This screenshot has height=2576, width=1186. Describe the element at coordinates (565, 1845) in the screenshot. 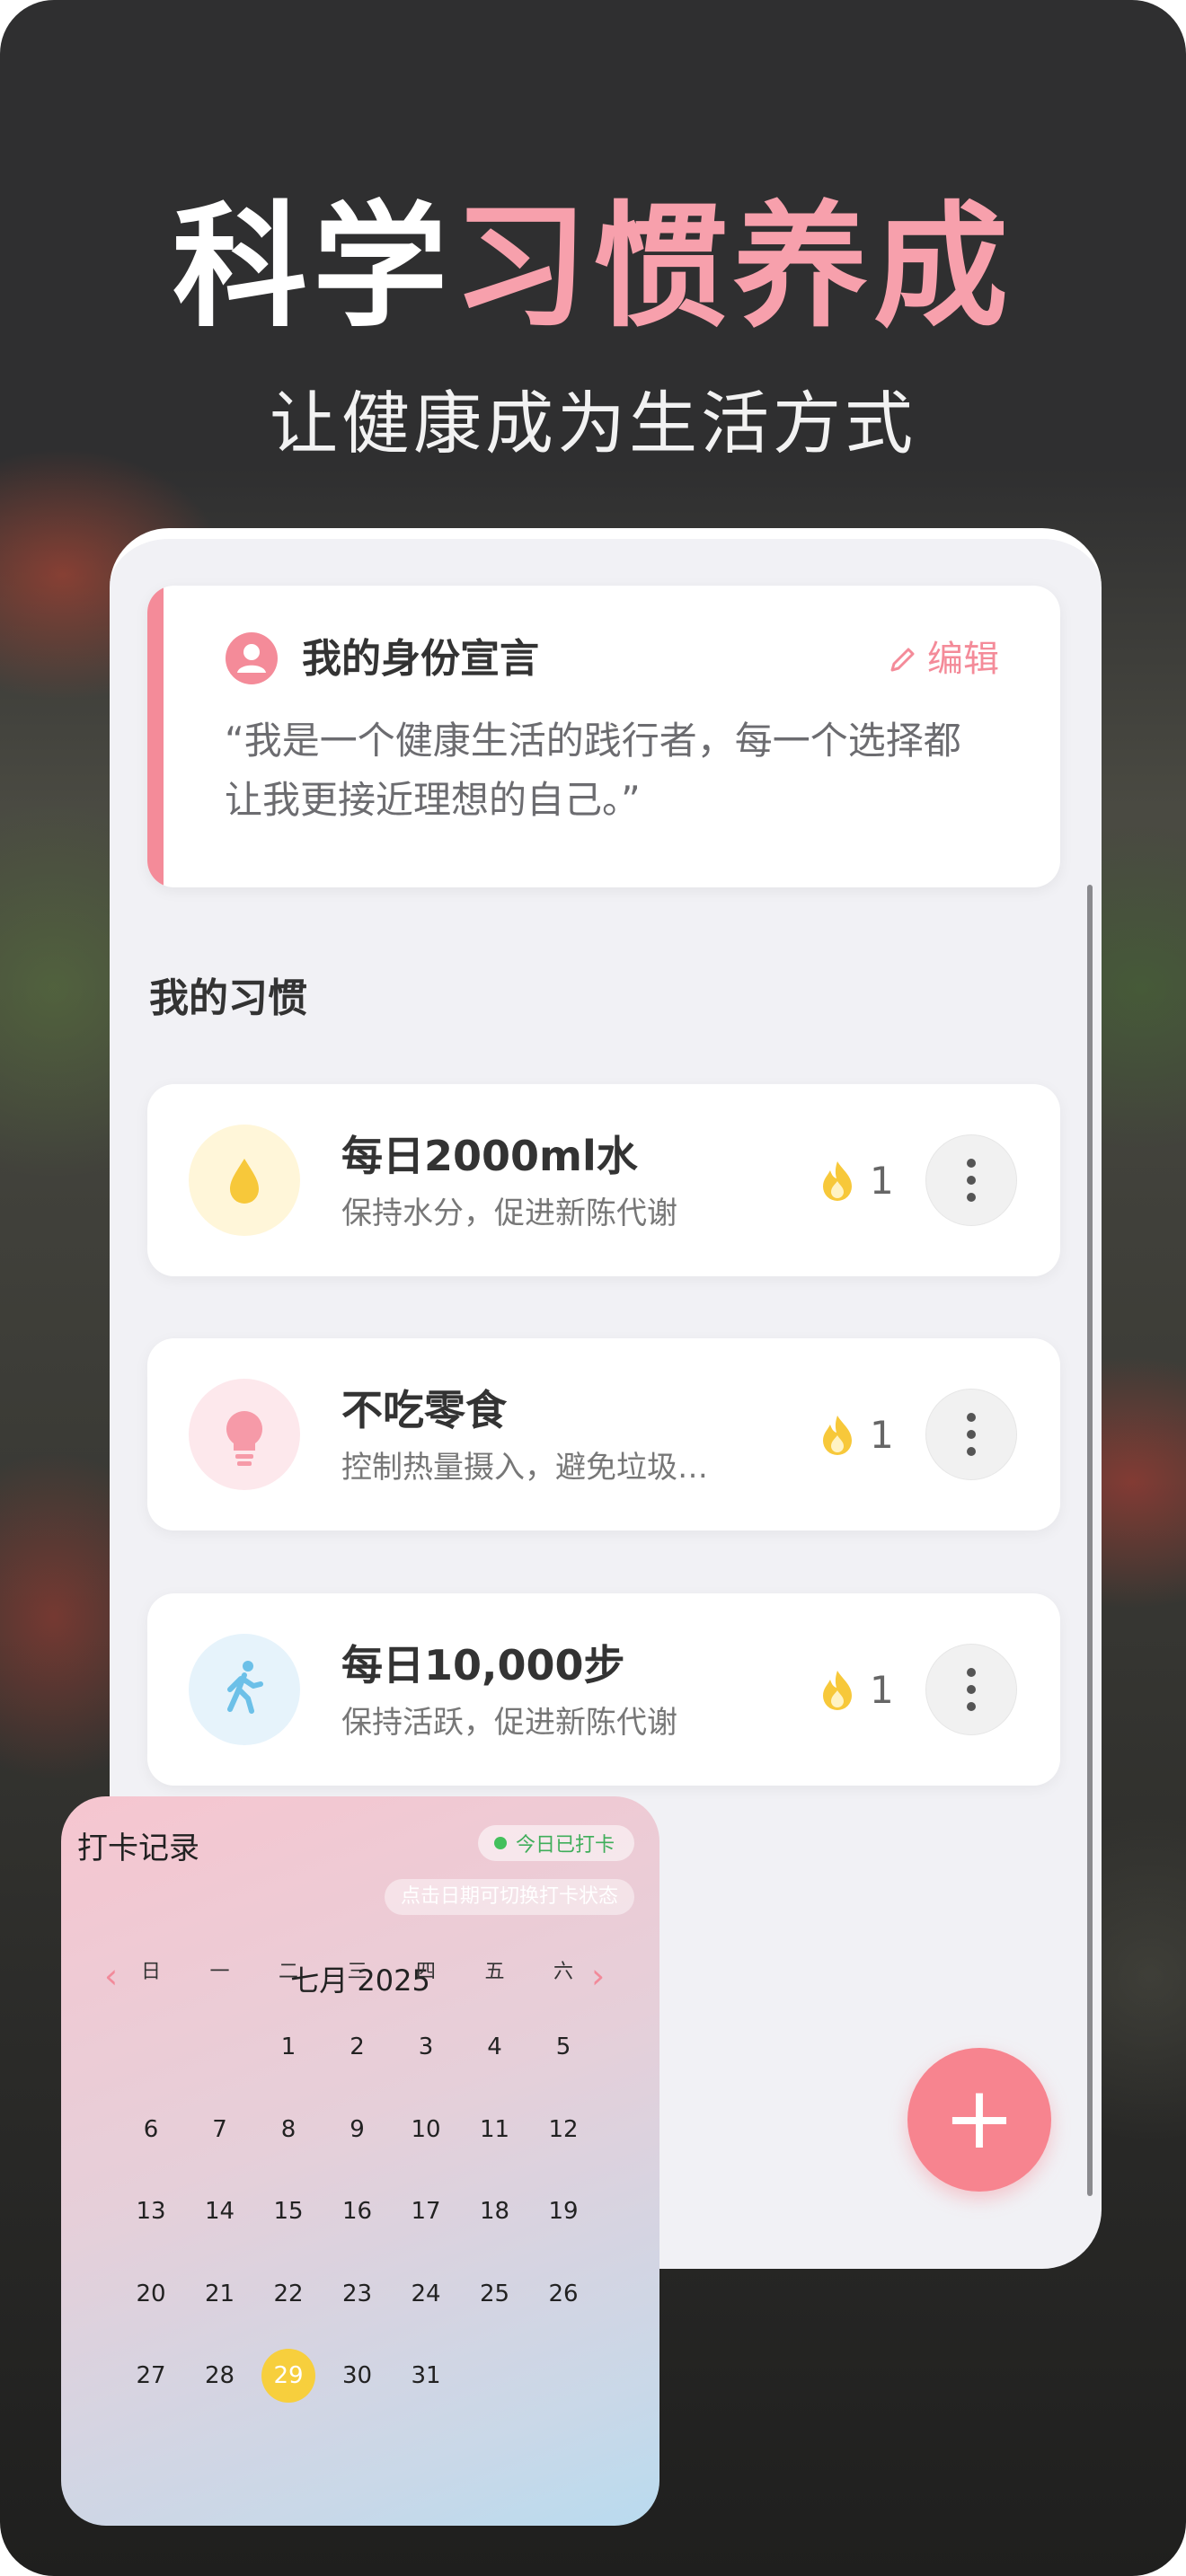

I see `badge-label: 今日已打卡` at that location.